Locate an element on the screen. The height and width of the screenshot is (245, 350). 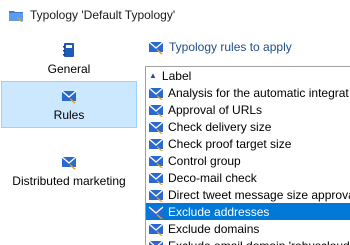
list-item: Check proof target size is located at coordinates (248, 143).